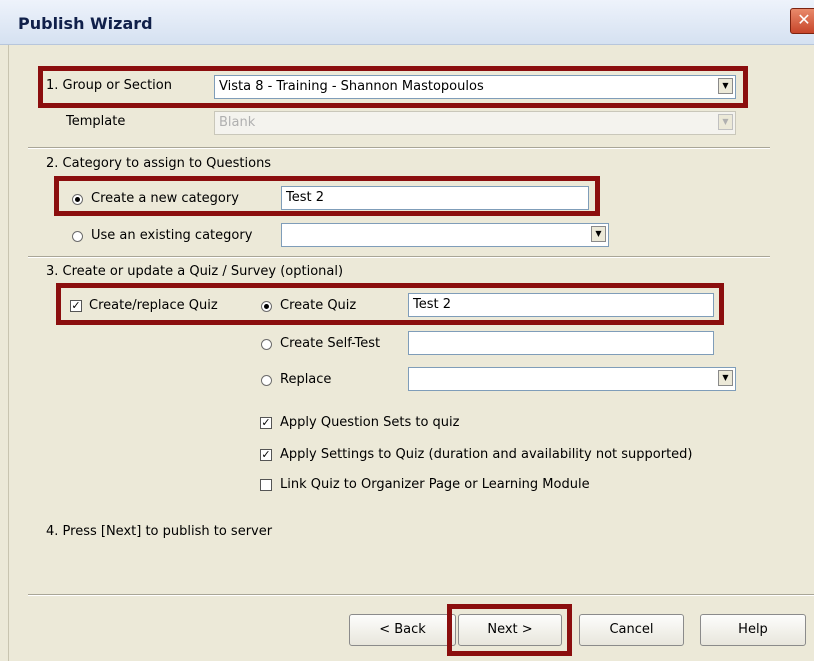 Image resolution: width=814 pixels, height=661 pixels. I want to click on create-self-test-label: Create Self-Test, so click(330, 343).